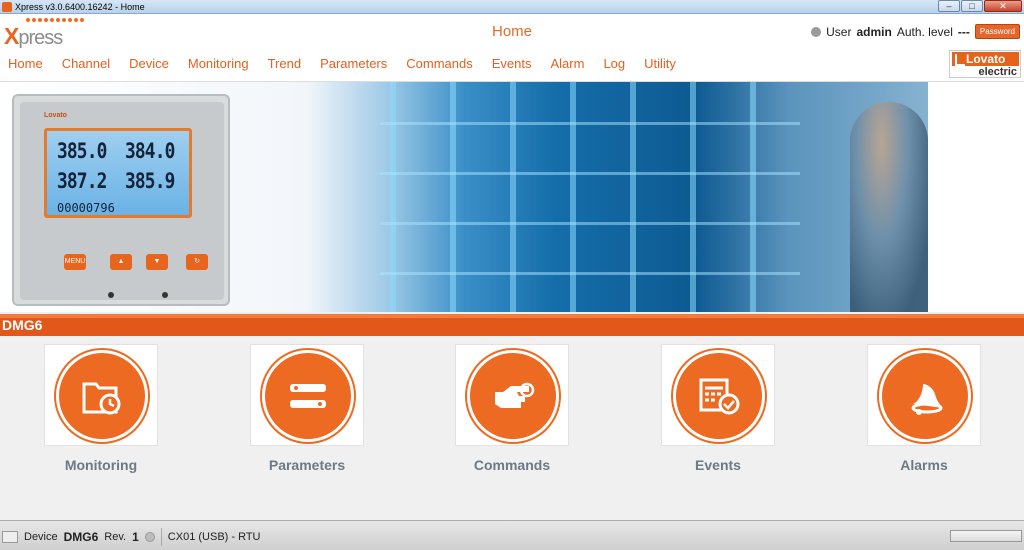  I want to click on nav-item-events: Events, so click(512, 63).